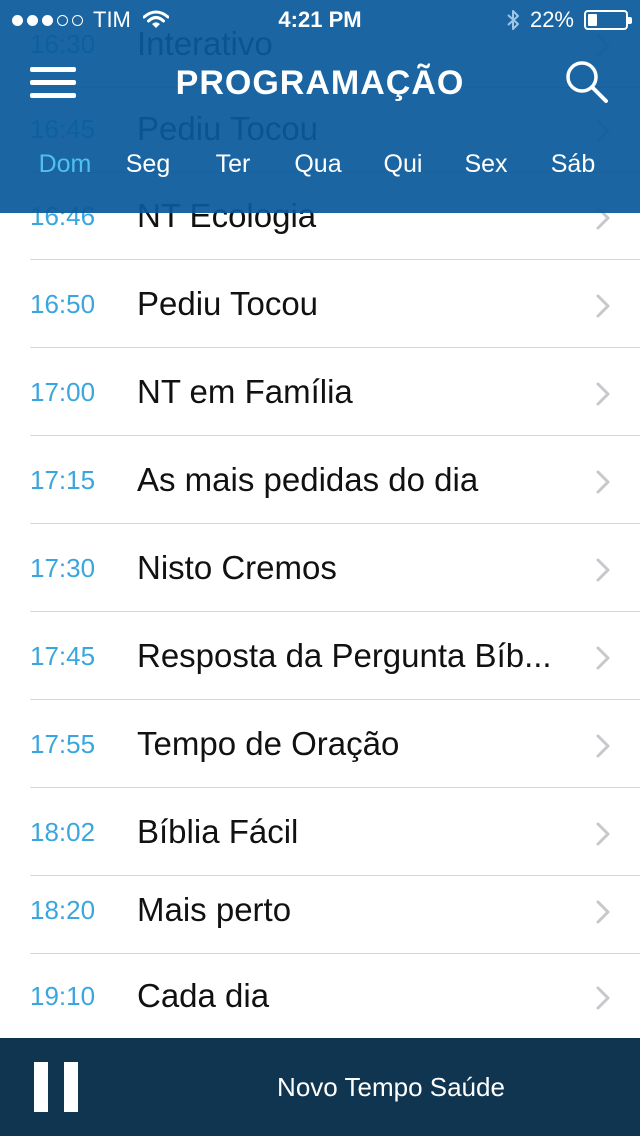 The width and height of the screenshot is (640, 1136). What do you see at coordinates (228, 303) in the screenshot?
I see `schedule-title: Pediu Tocou` at bounding box center [228, 303].